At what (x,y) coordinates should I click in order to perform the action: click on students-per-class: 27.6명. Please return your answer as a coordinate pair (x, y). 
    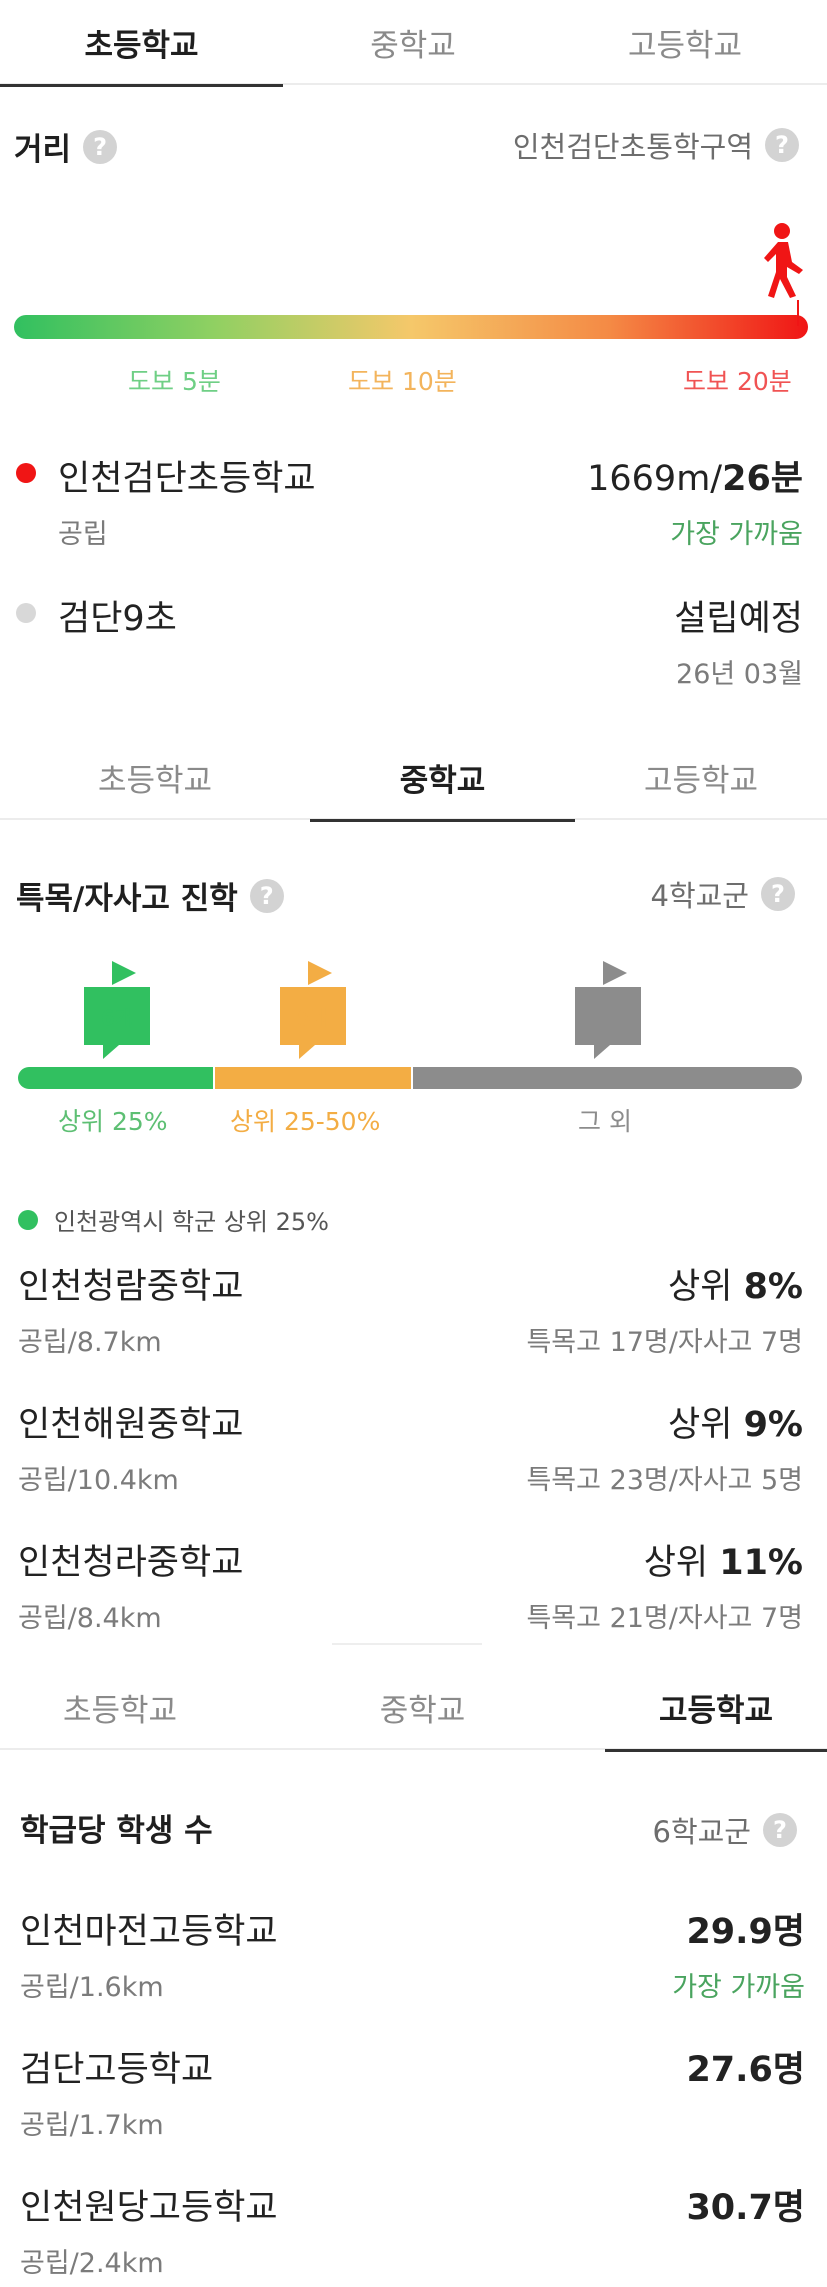
    Looking at the image, I should click on (745, 2066).